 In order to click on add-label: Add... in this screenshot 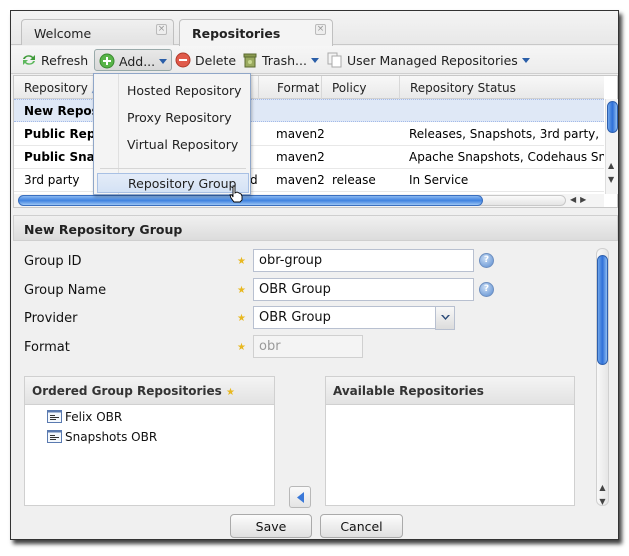, I will do `click(137, 61)`.